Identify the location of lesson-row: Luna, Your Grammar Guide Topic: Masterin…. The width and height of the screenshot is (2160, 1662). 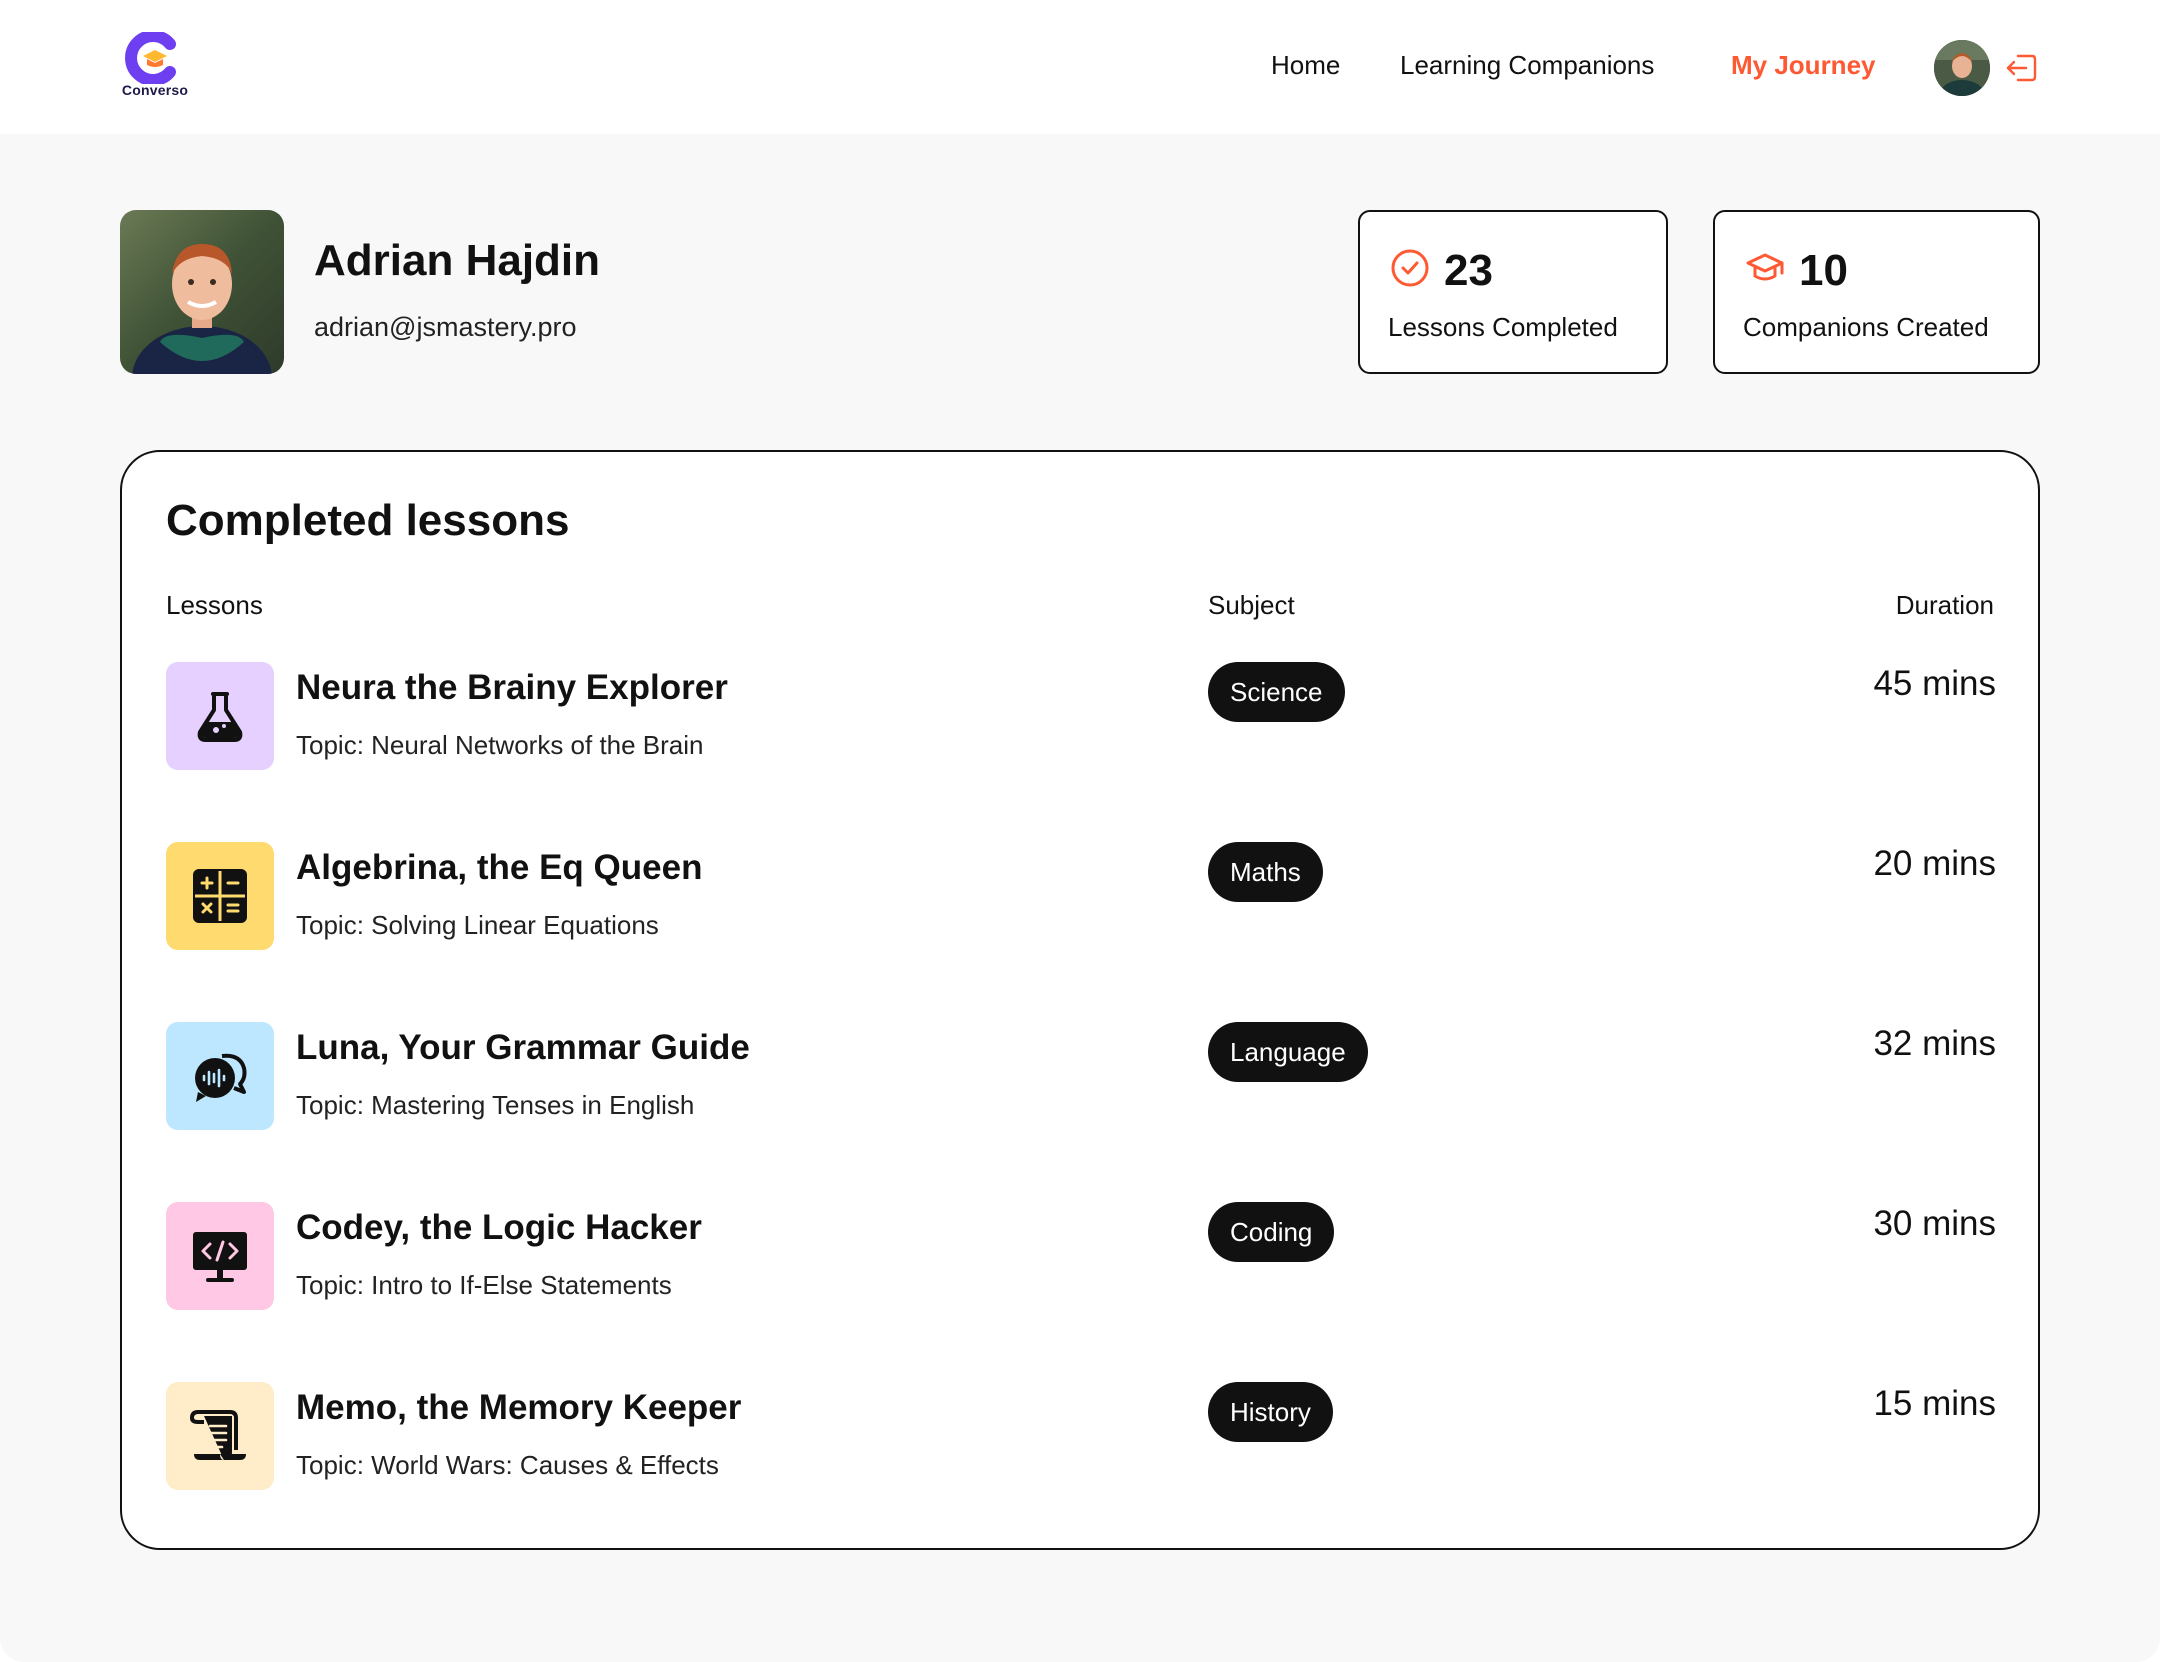
(1081, 1077).